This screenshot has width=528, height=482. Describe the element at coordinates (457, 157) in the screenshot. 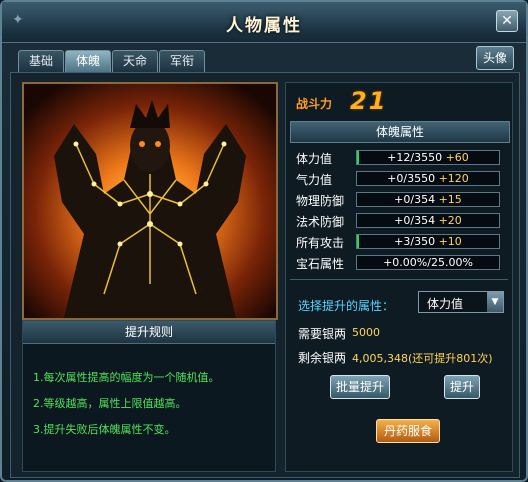

I see `attr-bonus: +60` at that location.